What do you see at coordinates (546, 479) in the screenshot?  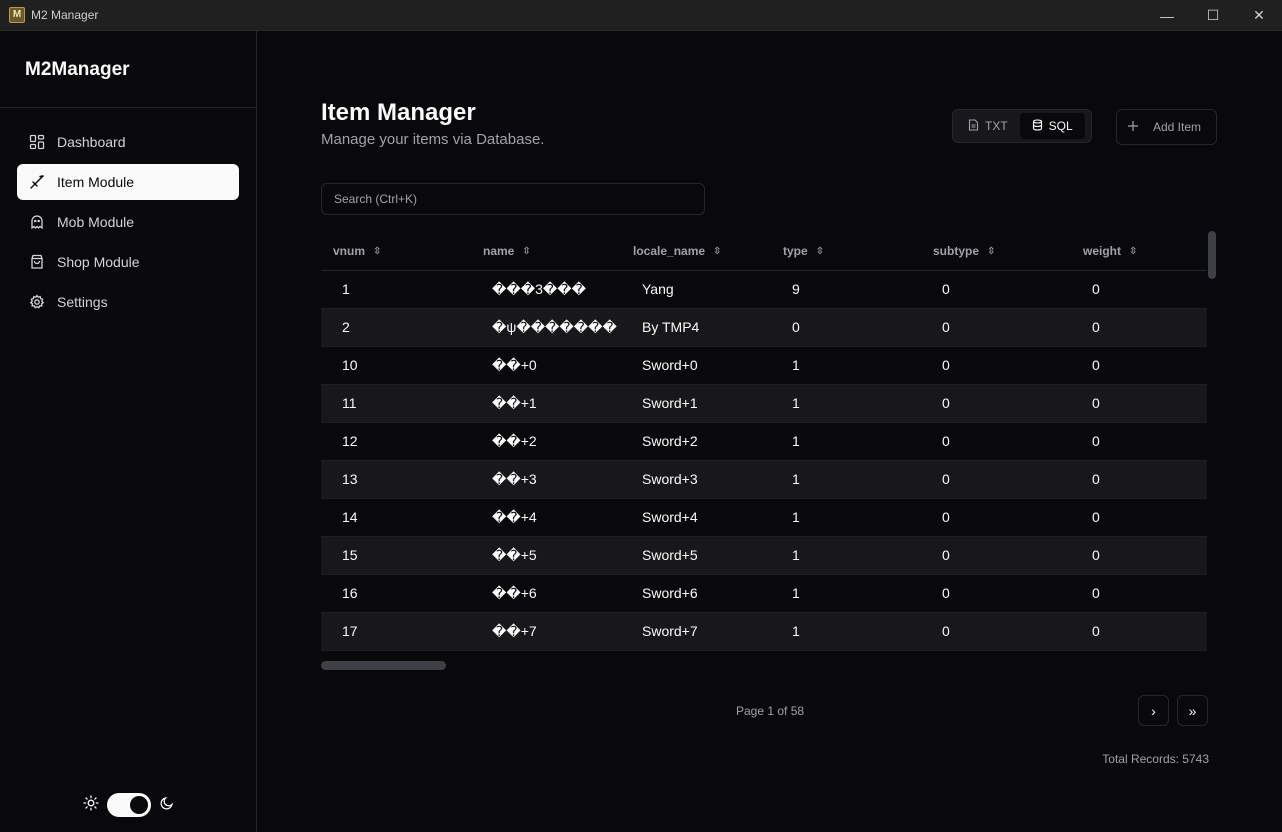 I see `cell-name: ��+3` at bounding box center [546, 479].